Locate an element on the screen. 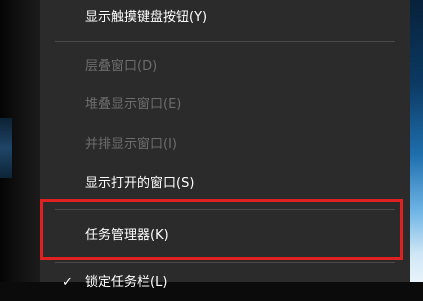  menu-item-label: 显示打开的窗口(S) is located at coordinates (140, 183).